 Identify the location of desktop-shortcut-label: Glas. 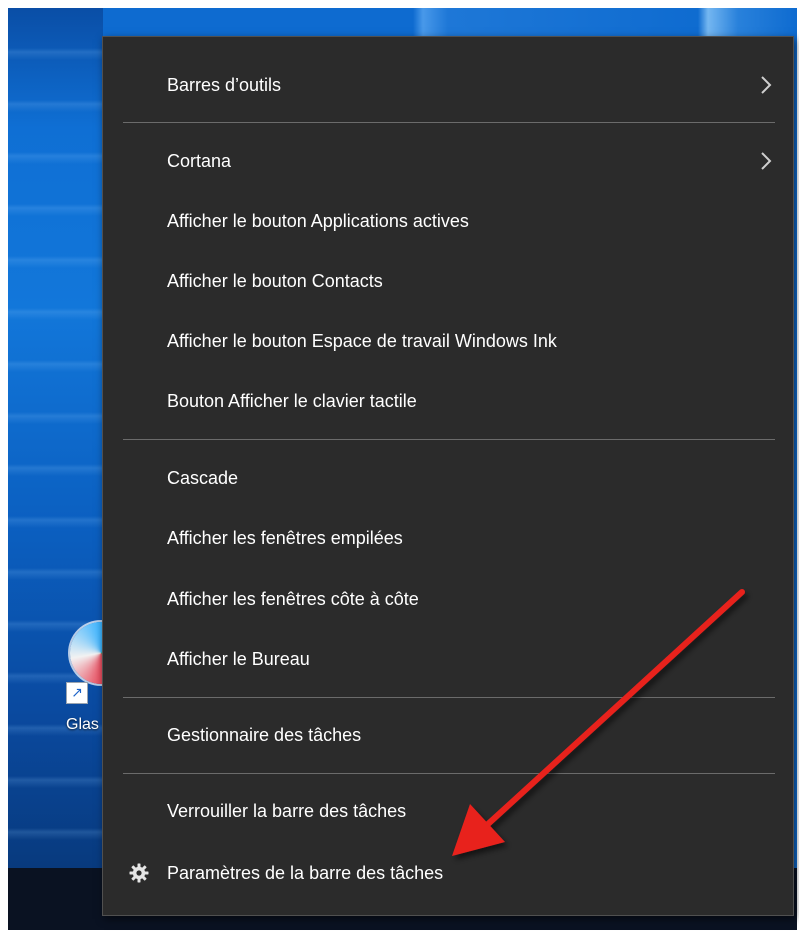
(82, 725).